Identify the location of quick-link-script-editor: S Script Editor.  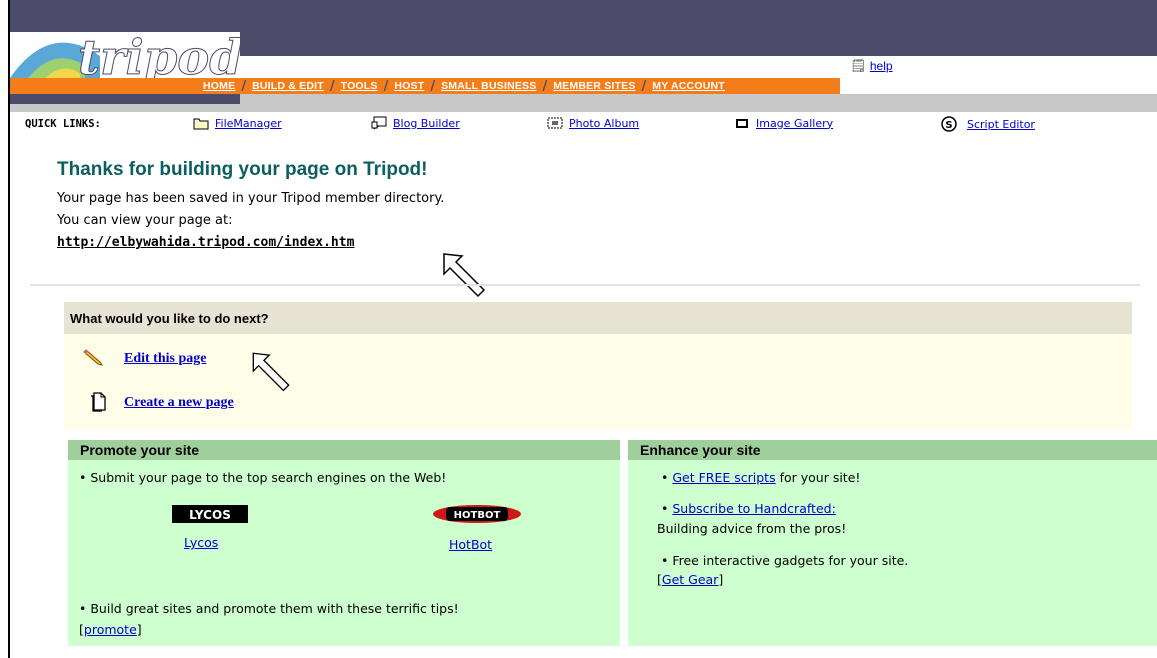
(988, 124).